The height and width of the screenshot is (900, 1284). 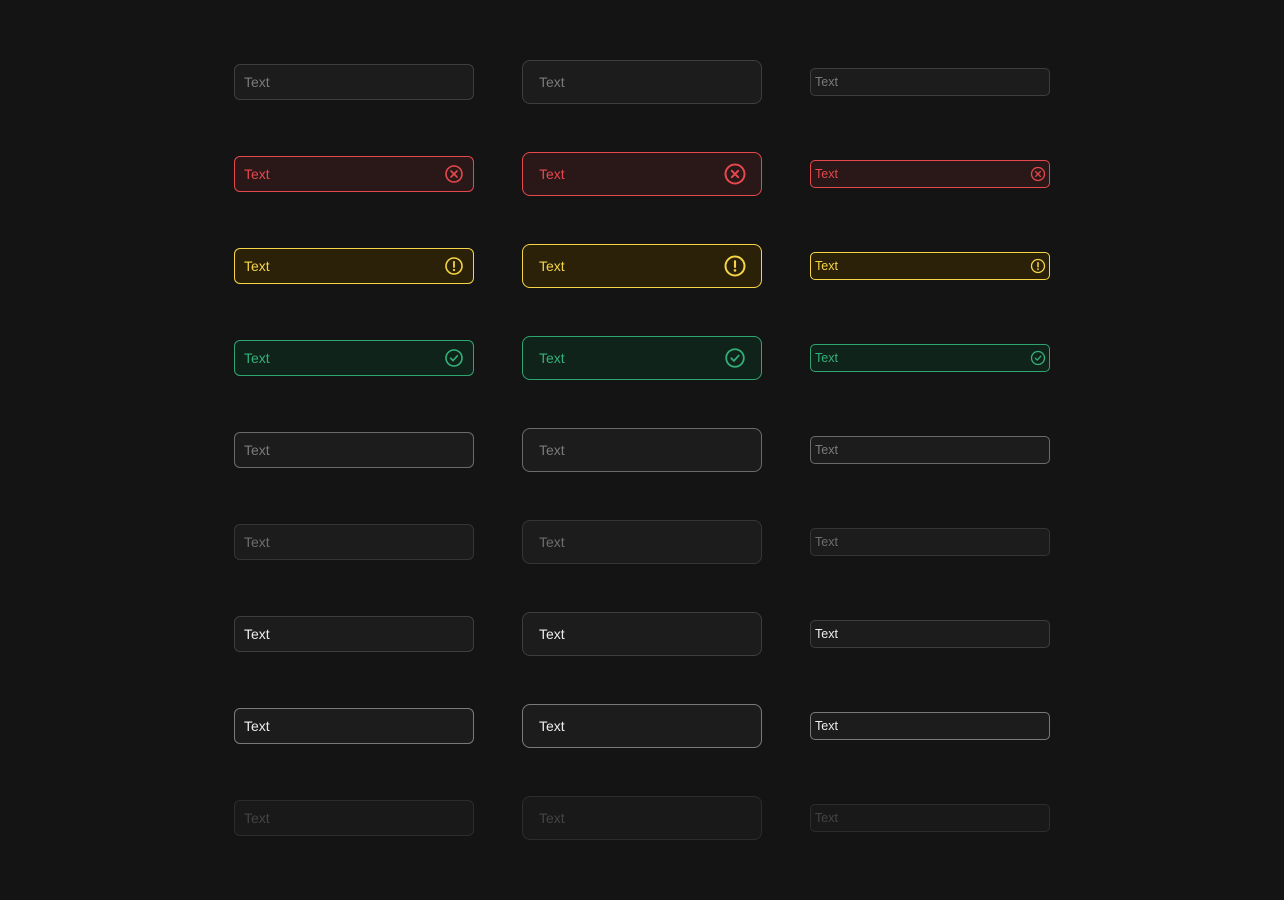 I want to click on text-field-small-filled: Text, so click(x=930, y=634).